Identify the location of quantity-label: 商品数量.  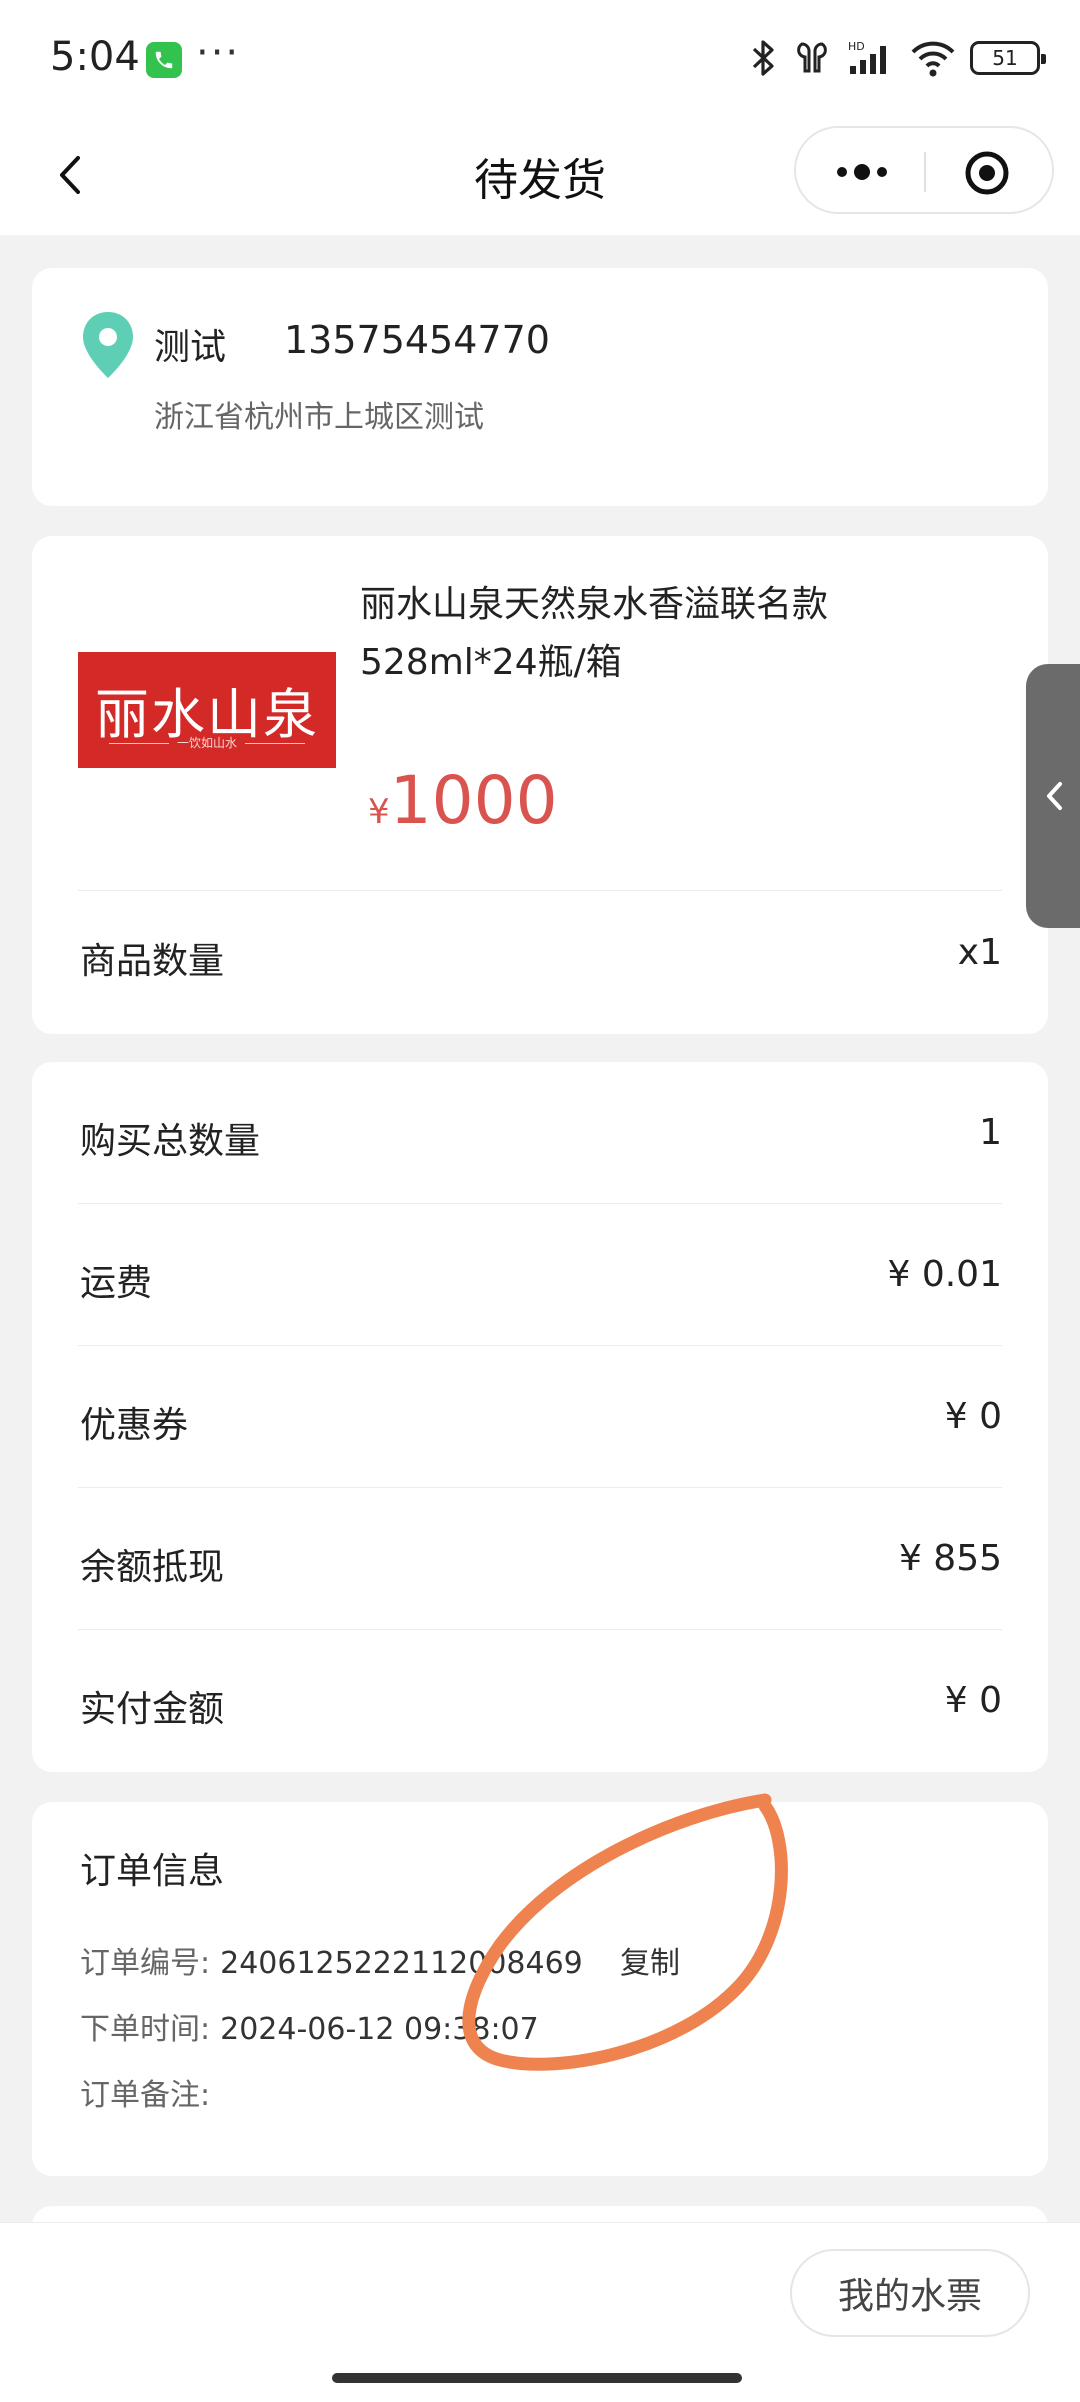
(152, 961).